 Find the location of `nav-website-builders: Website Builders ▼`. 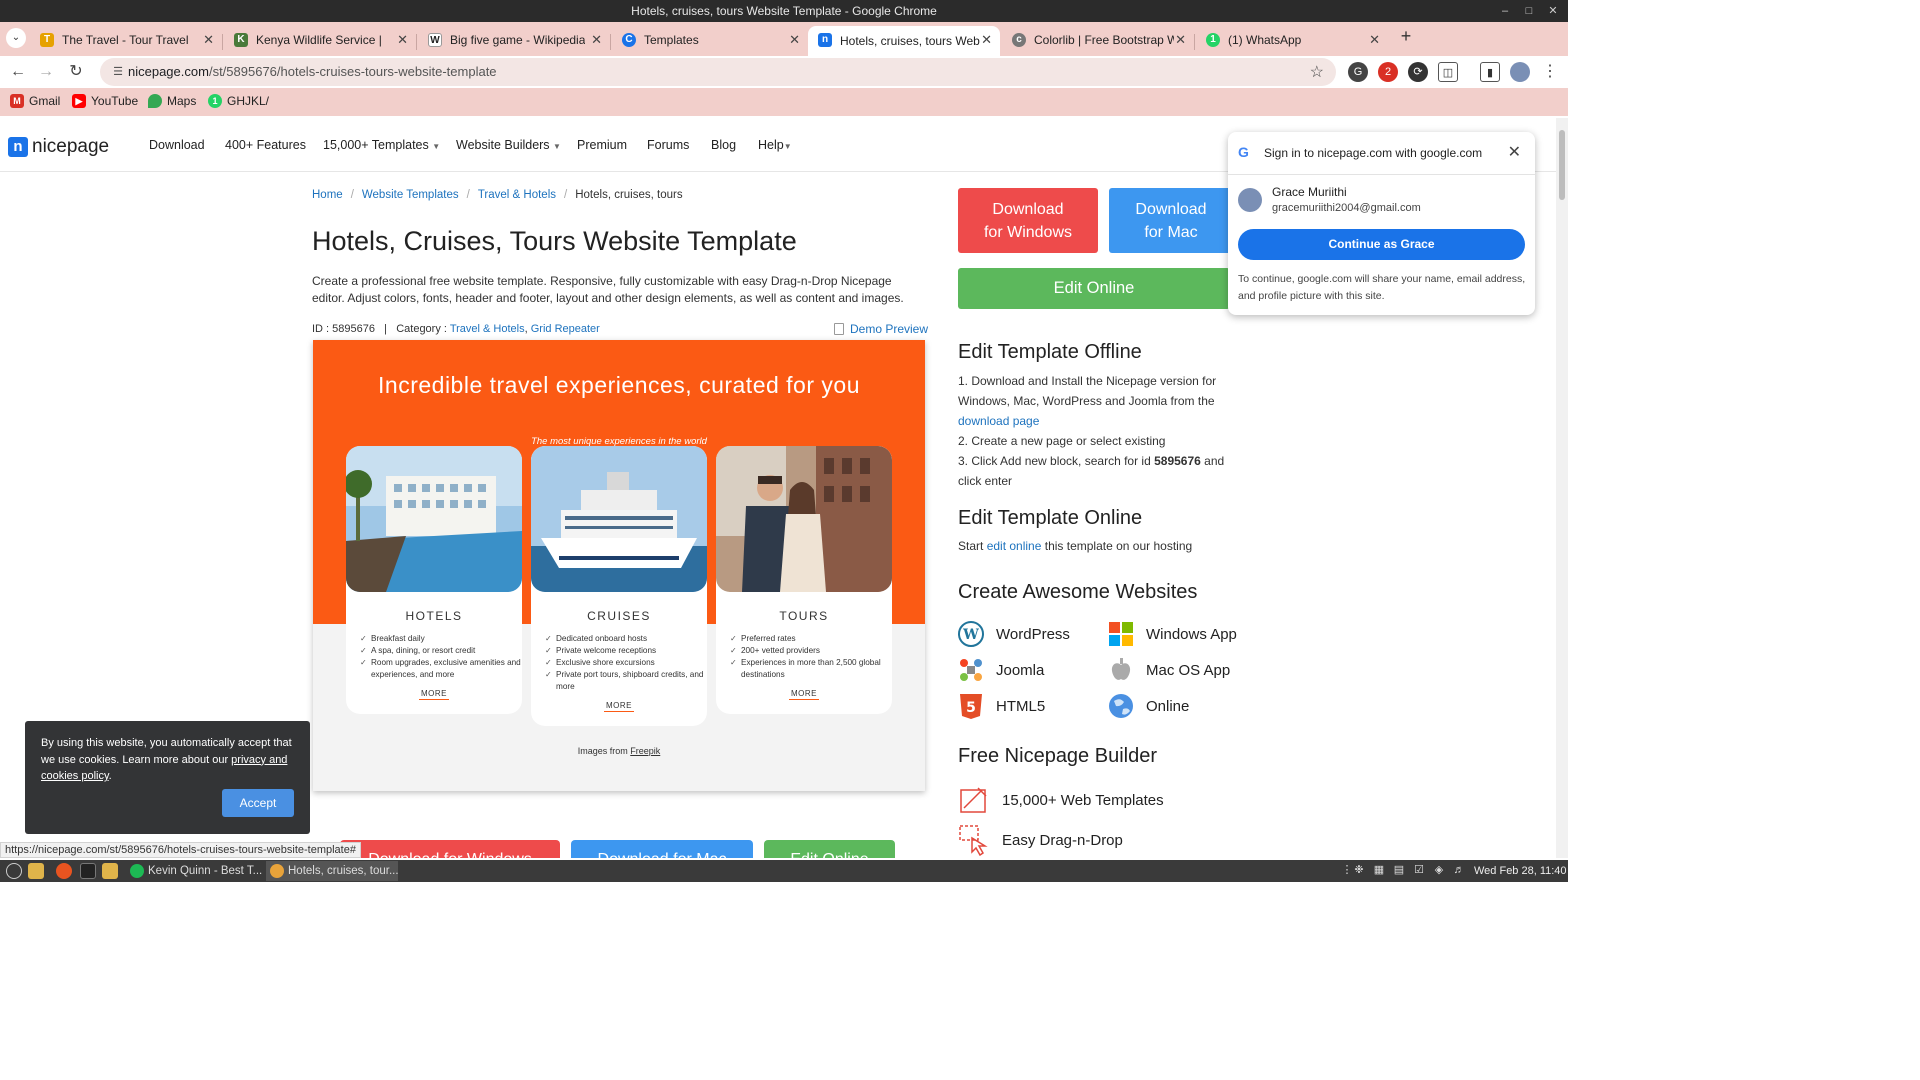

nav-website-builders: Website Builders ▼ is located at coordinates (508, 145).